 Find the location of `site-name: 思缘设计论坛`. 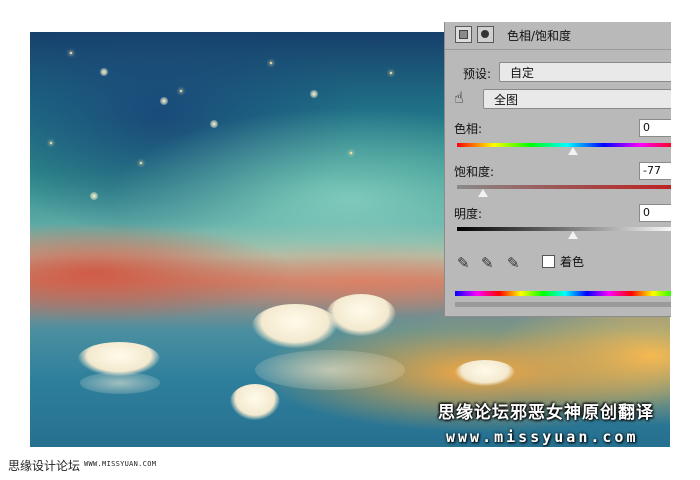

site-name: 思缘设计论坛 is located at coordinates (44, 466).